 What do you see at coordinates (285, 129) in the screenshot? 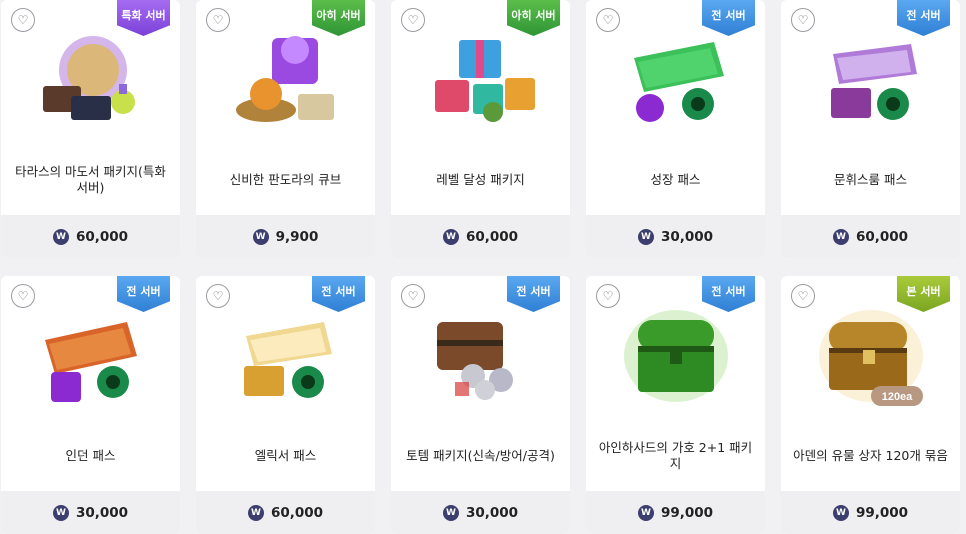
I see `product-card: ♡ 아히 서버 신비한 판도라의 큐브 W 9,900` at bounding box center [285, 129].